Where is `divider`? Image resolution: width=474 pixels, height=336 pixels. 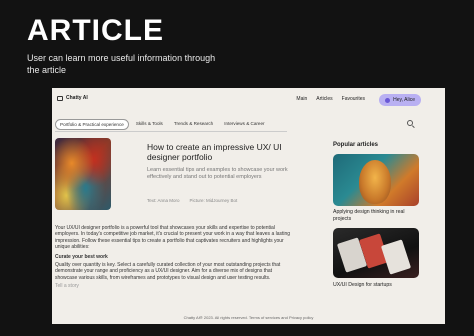 divider is located at coordinates (171, 131).